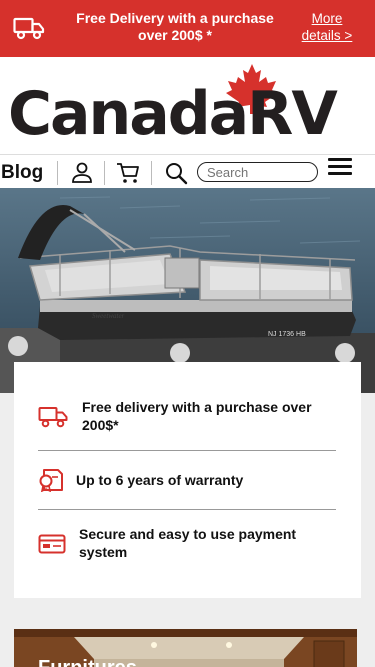 Image resolution: width=375 pixels, height=667 pixels. Describe the element at coordinates (128, 173) in the screenshot. I see `cart-icon` at that location.